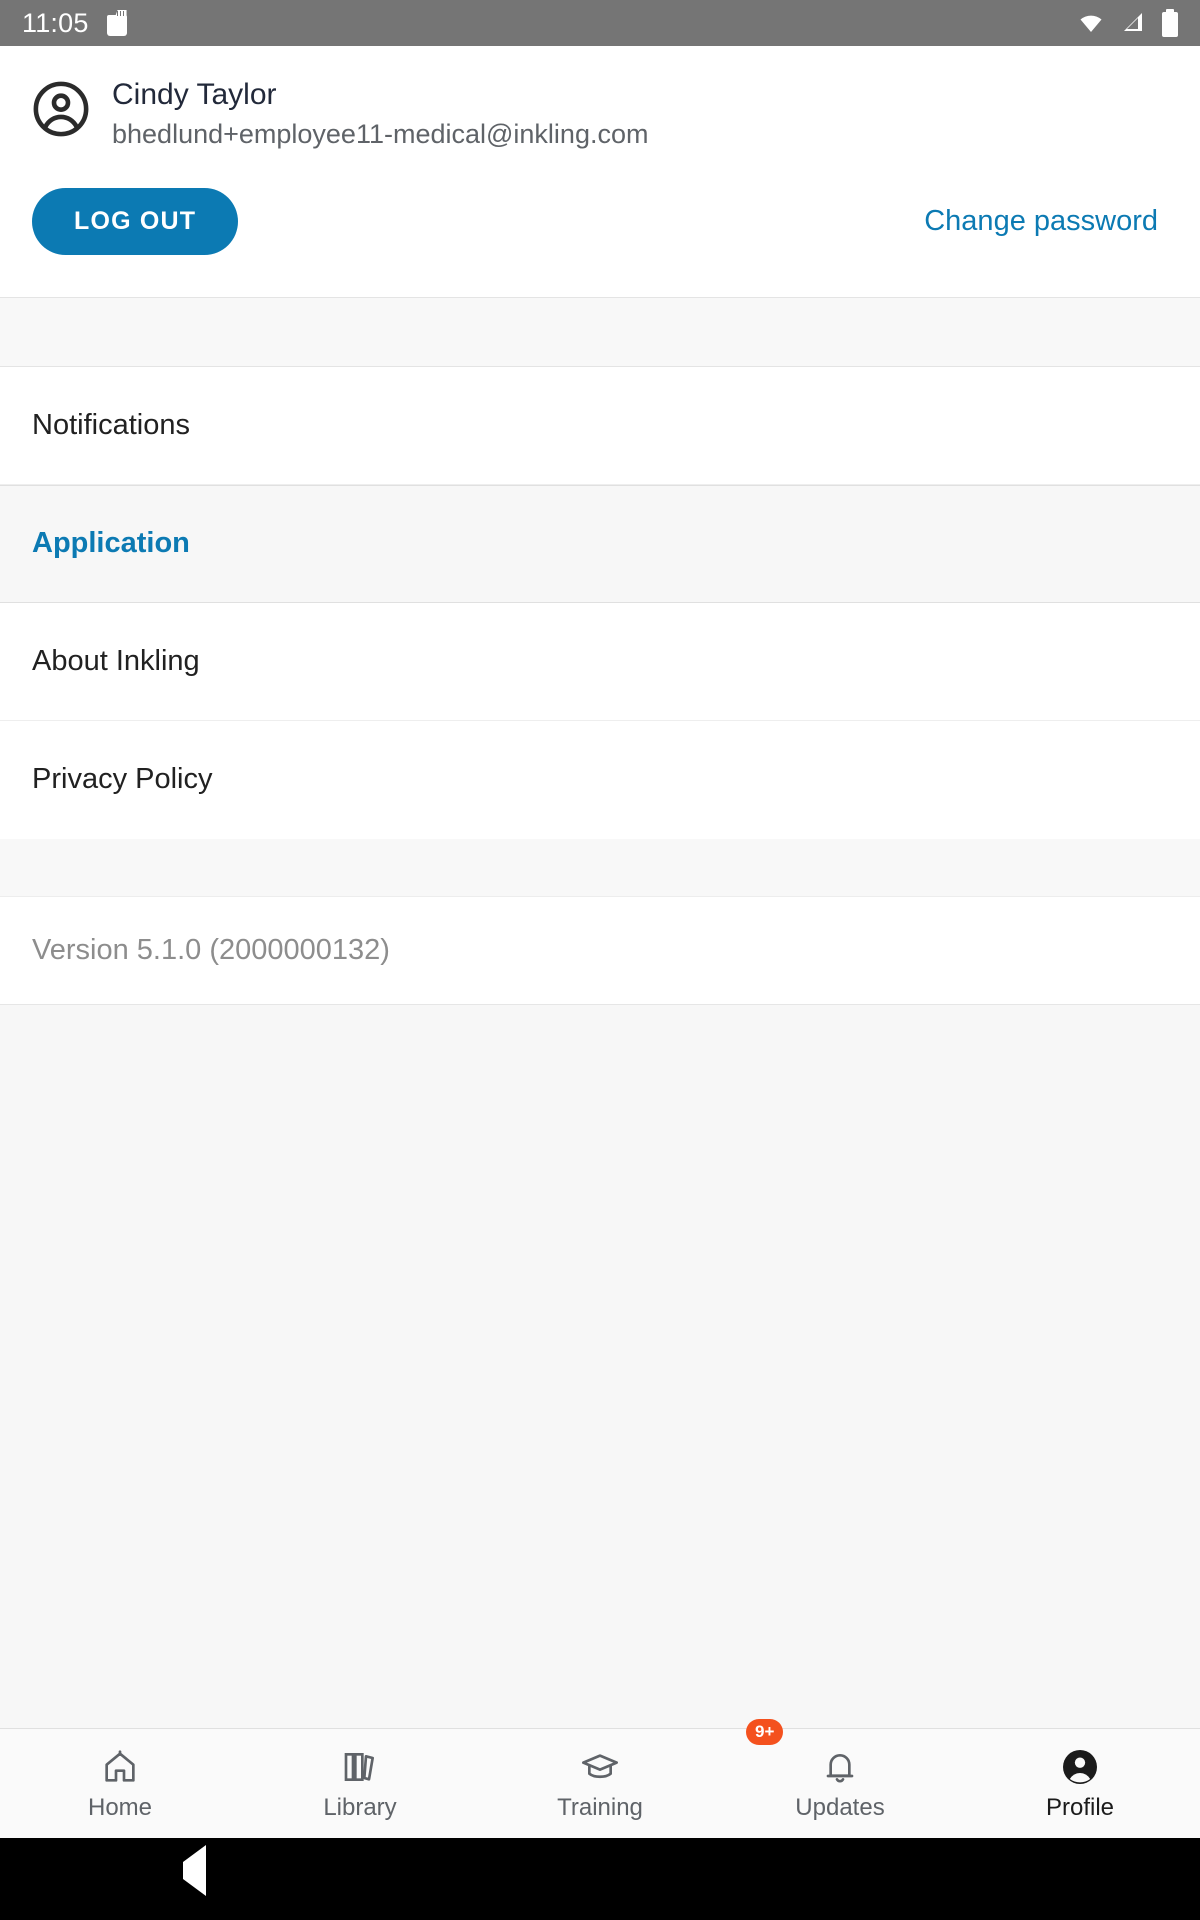  Describe the element at coordinates (600, 331) in the screenshot. I see `section-divider-band` at that location.